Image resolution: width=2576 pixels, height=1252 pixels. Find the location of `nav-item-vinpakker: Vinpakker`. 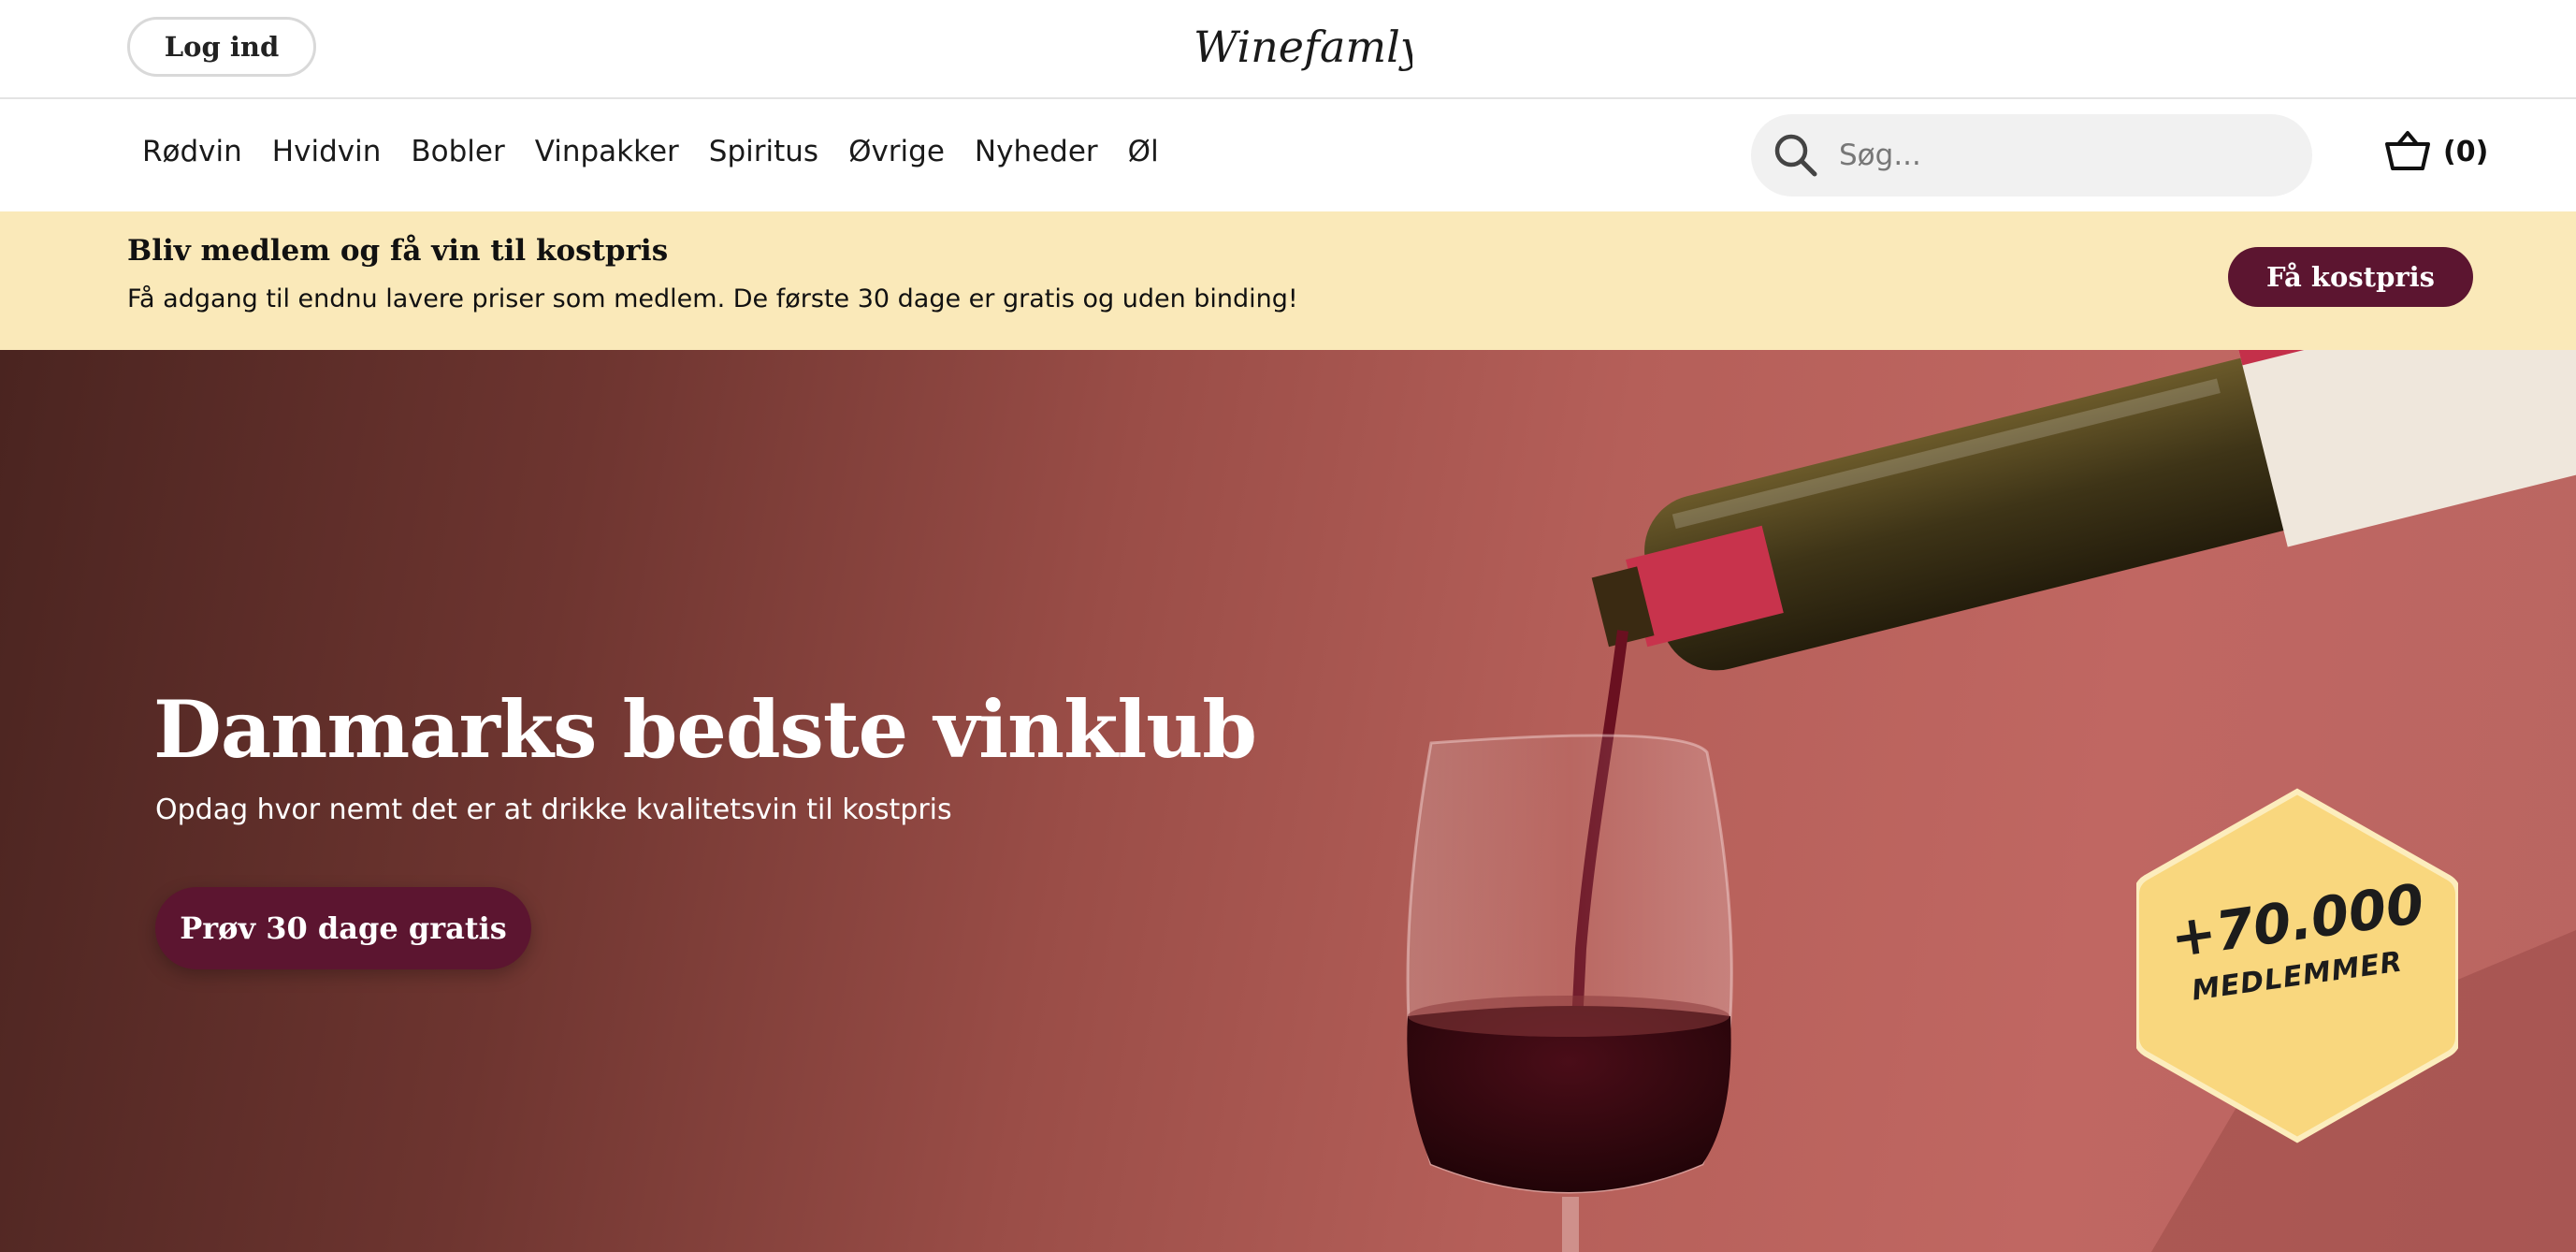

nav-item-vinpakker: Vinpakker is located at coordinates (607, 151).